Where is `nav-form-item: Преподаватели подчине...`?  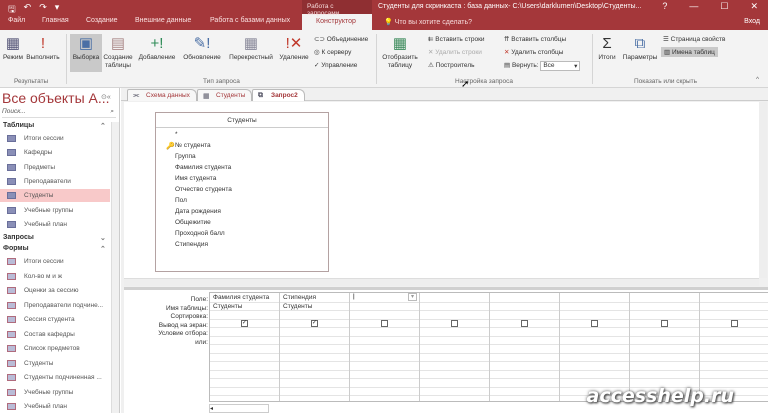 nav-form-item: Преподаватели подчине... is located at coordinates (55, 305).